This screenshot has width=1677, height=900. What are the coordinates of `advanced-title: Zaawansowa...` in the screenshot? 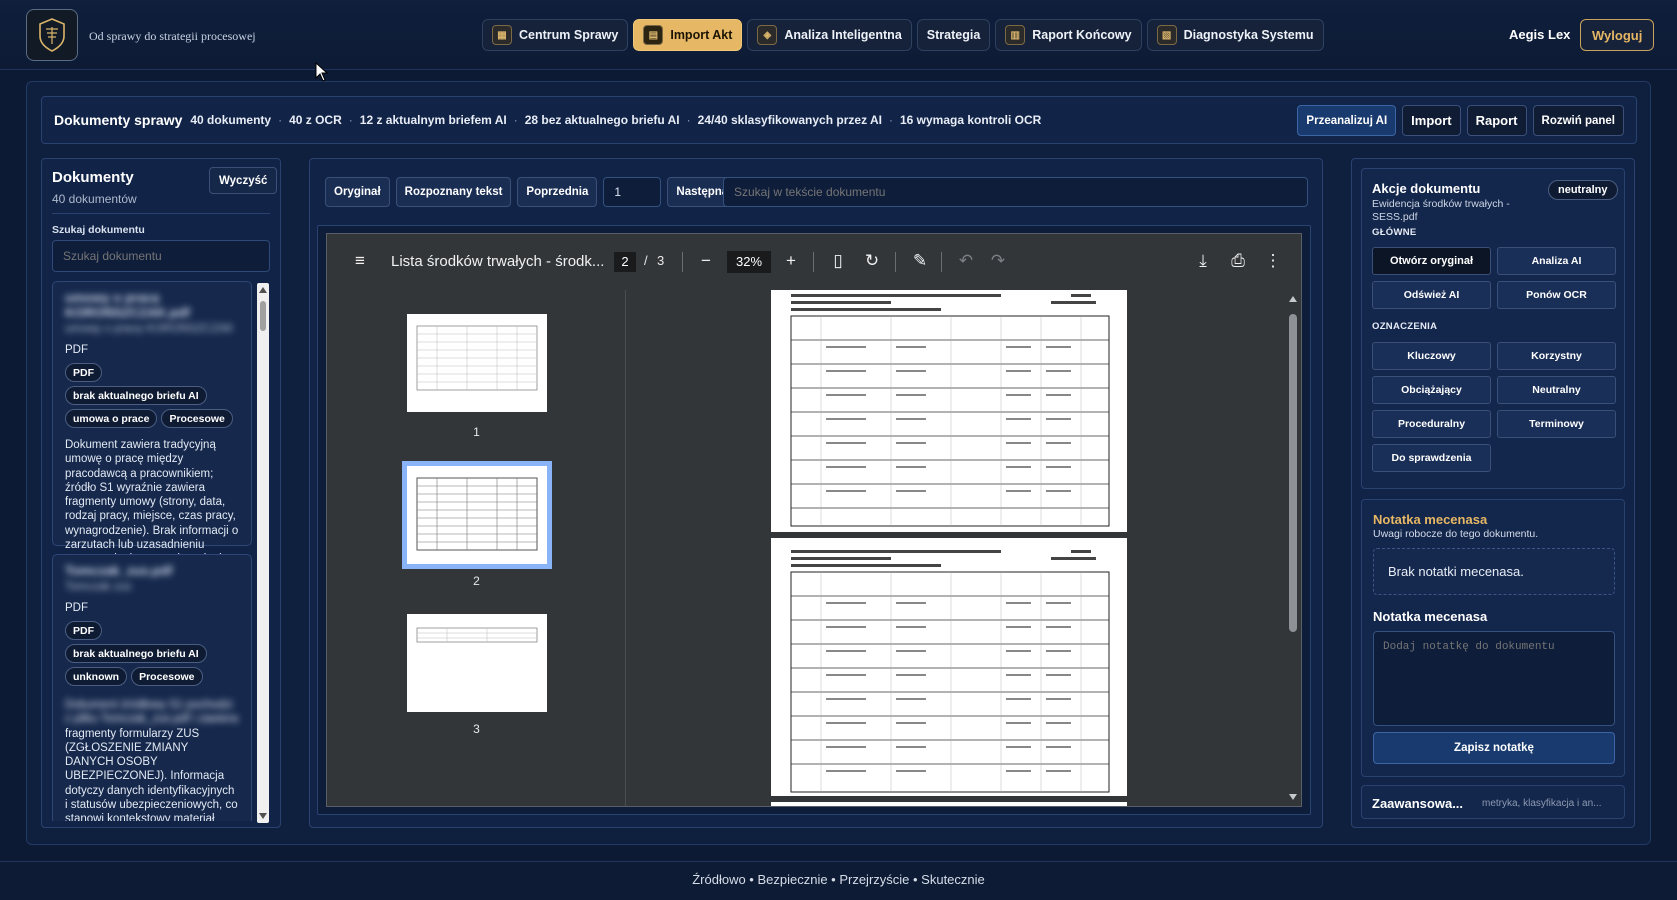 It's located at (1418, 803).